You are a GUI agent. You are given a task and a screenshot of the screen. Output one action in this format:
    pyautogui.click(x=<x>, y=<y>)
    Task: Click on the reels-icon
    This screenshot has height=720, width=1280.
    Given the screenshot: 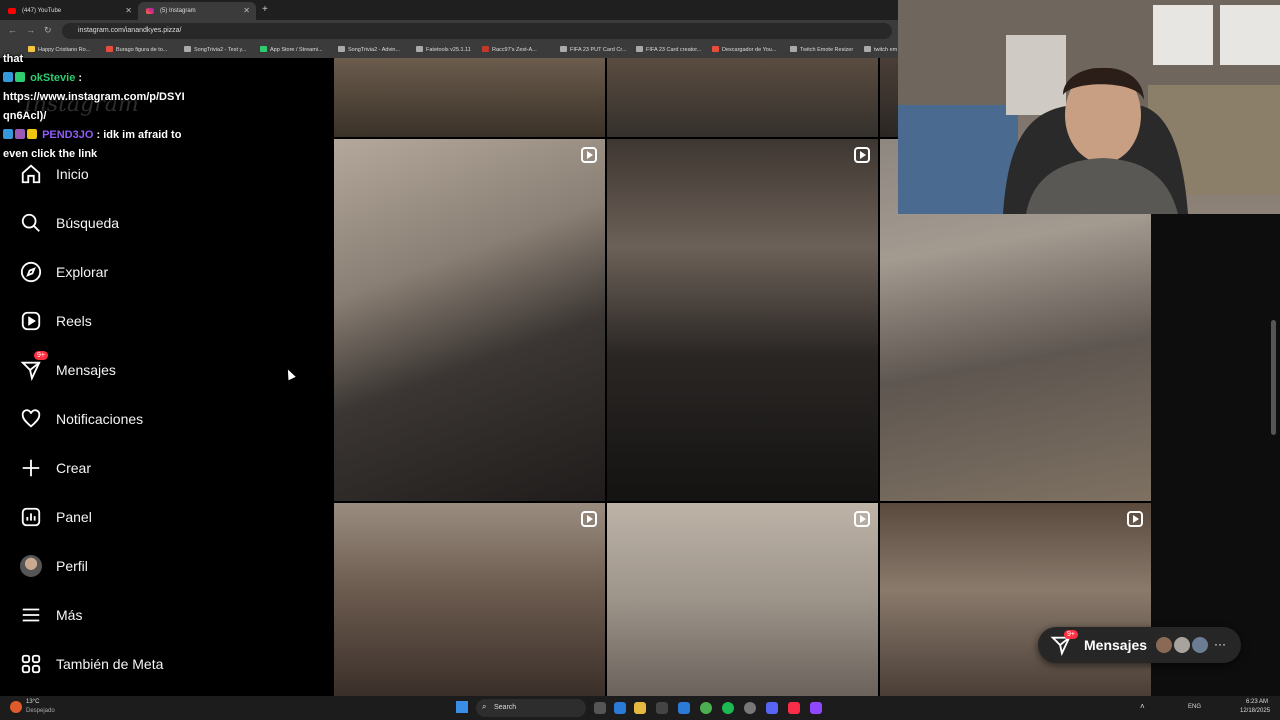 What is the action you would take?
    pyautogui.click(x=31, y=321)
    